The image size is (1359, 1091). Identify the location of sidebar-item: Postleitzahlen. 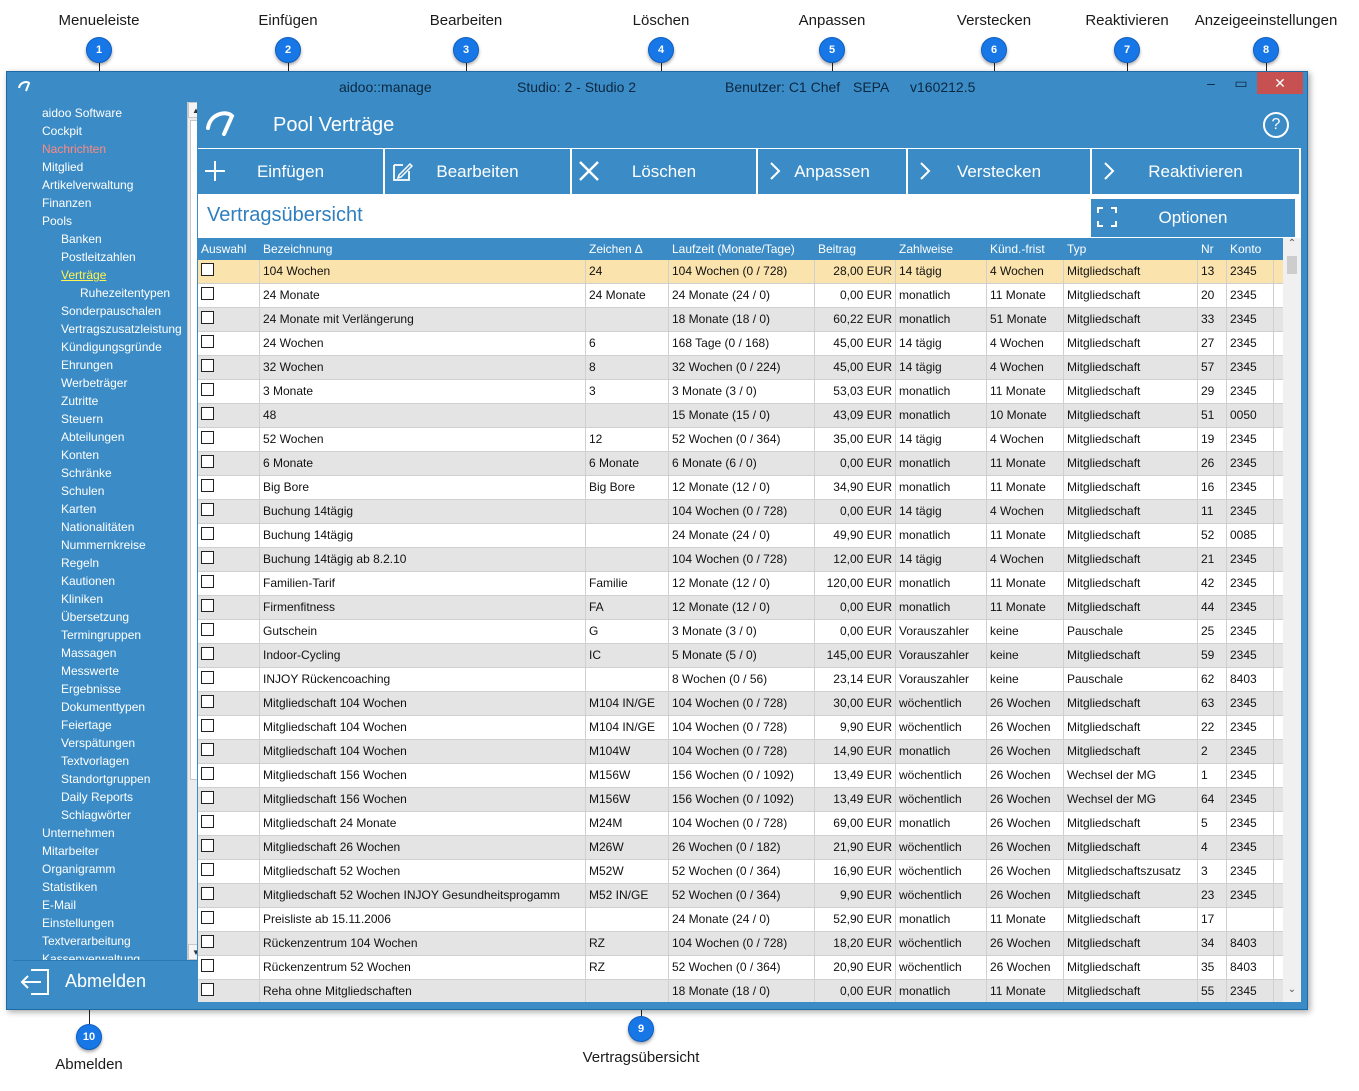
(98, 257).